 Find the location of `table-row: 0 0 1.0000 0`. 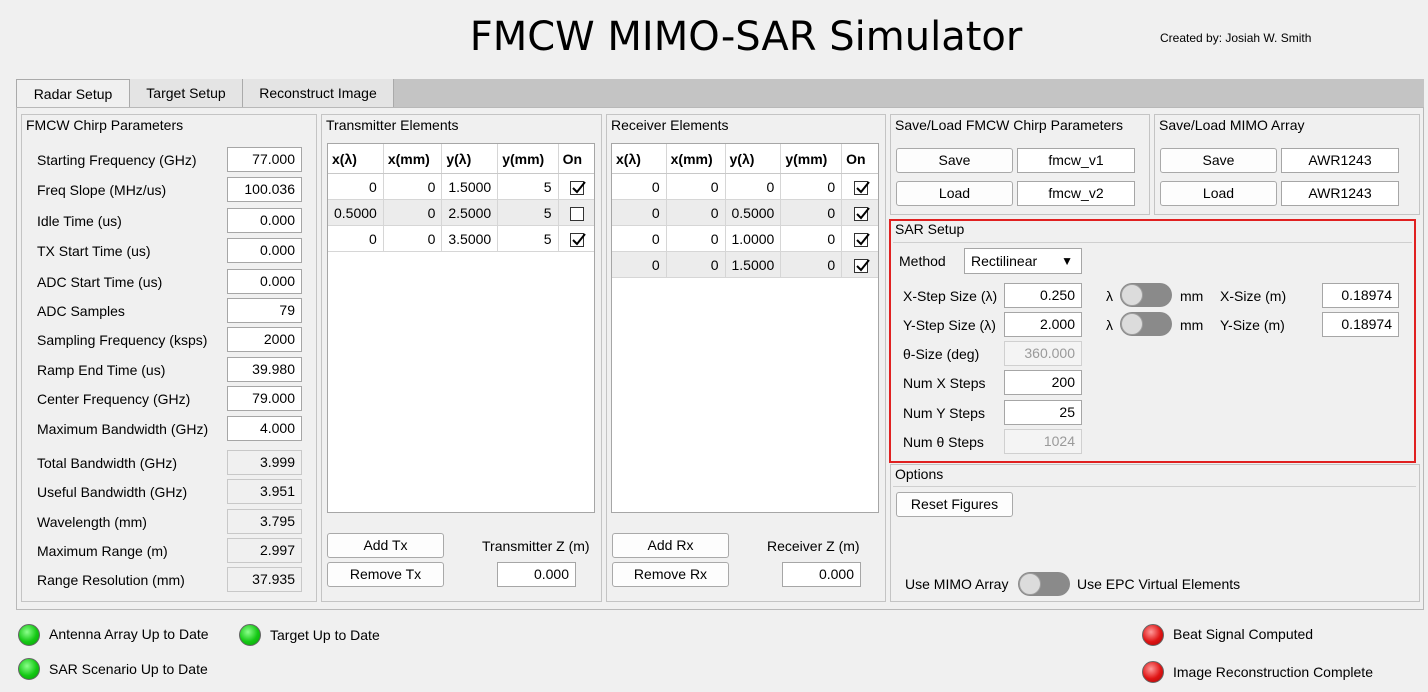

table-row: 0 0 1.0000 0 is located at coordinates (745, 238).